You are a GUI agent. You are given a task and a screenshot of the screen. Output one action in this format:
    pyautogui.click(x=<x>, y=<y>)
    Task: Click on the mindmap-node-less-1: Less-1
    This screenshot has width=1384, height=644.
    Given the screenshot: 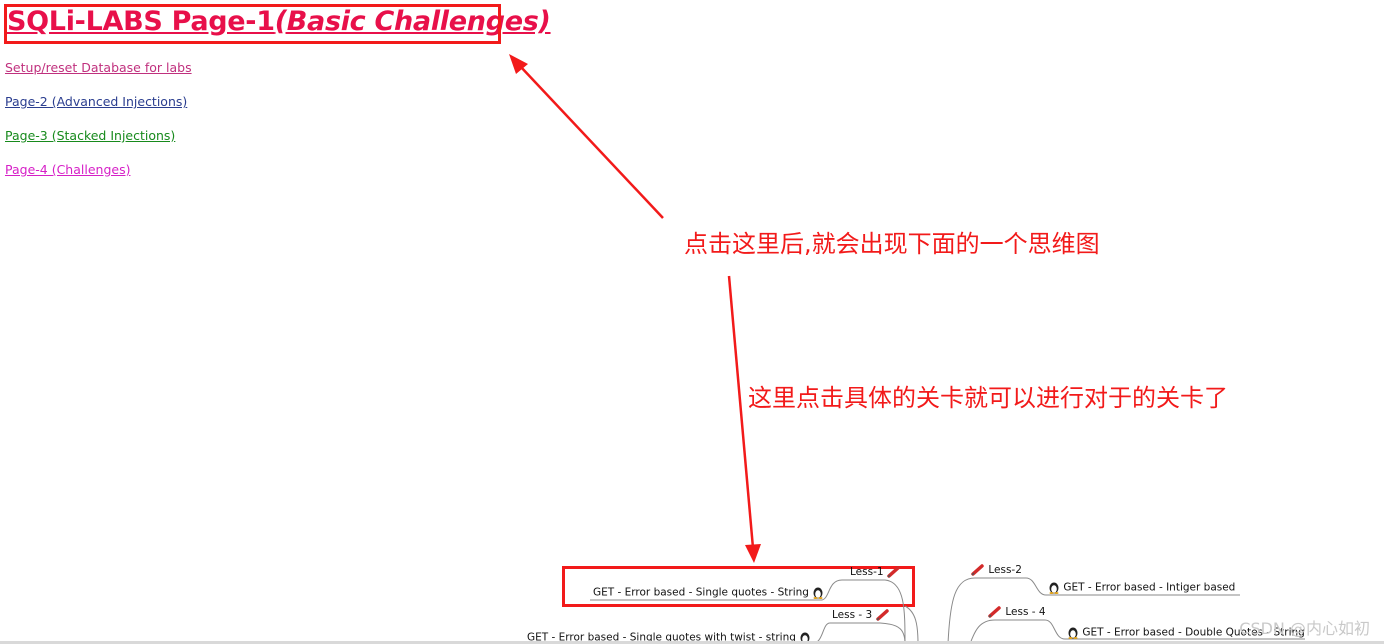 What is the action you would take?
    pyautogui.click(x=875, y=572)
    